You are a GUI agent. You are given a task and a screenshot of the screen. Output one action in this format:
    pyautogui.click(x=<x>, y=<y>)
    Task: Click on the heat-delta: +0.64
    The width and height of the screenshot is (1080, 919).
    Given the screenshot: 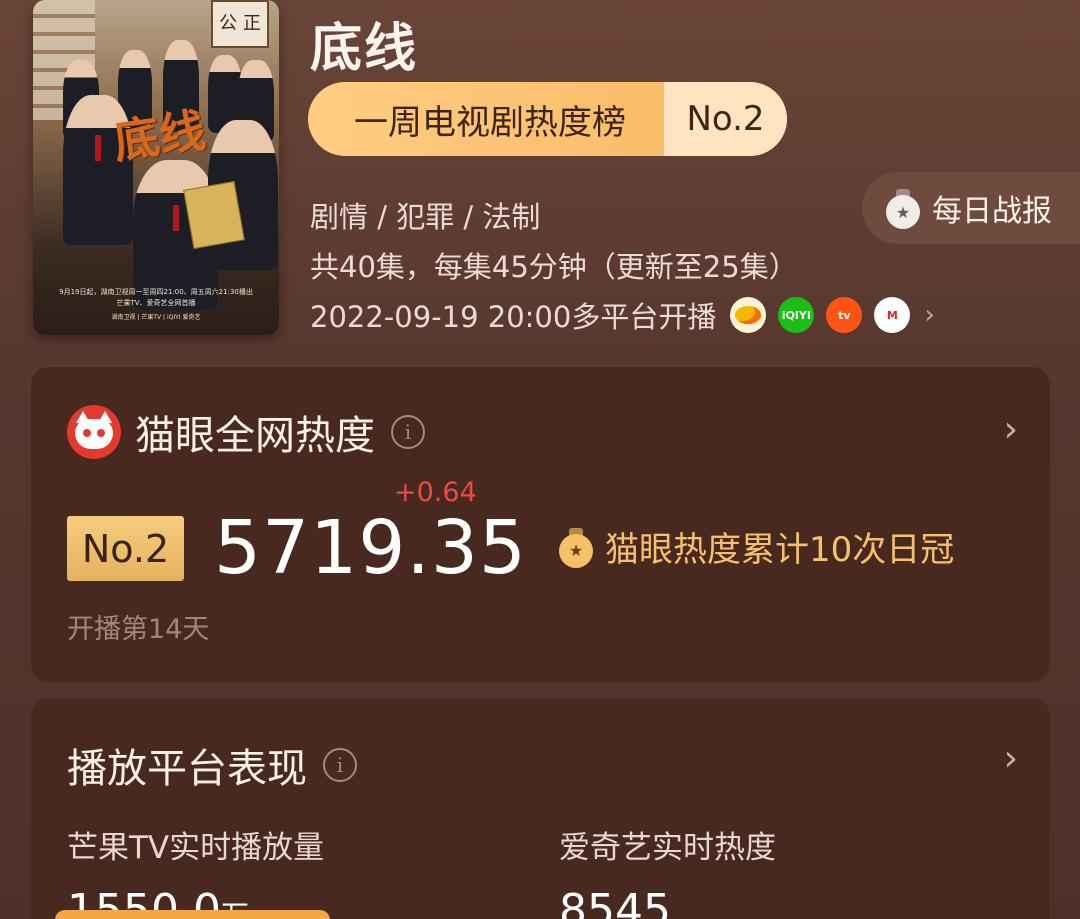 What is the action you would take?
    pyautogui.click(x=435, y=492)
    